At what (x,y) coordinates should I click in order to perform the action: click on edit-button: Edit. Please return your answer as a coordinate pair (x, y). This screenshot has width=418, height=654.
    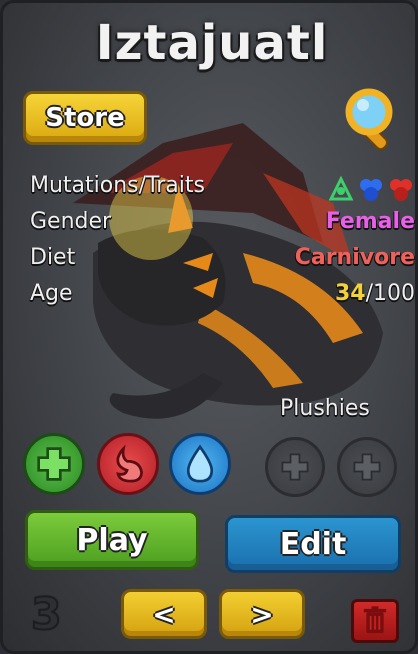
    Looking at the image, I should click on (313, 544).